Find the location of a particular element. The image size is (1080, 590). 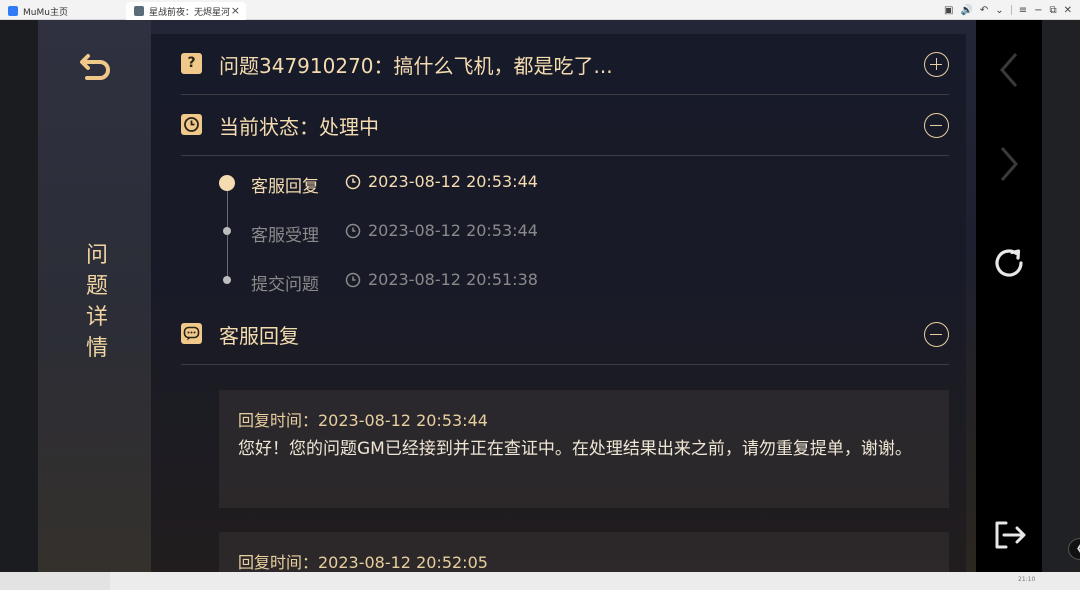

timeline-item: 提交问题 2023-08-12 20:51:38 is located at coordinates (376, 281).